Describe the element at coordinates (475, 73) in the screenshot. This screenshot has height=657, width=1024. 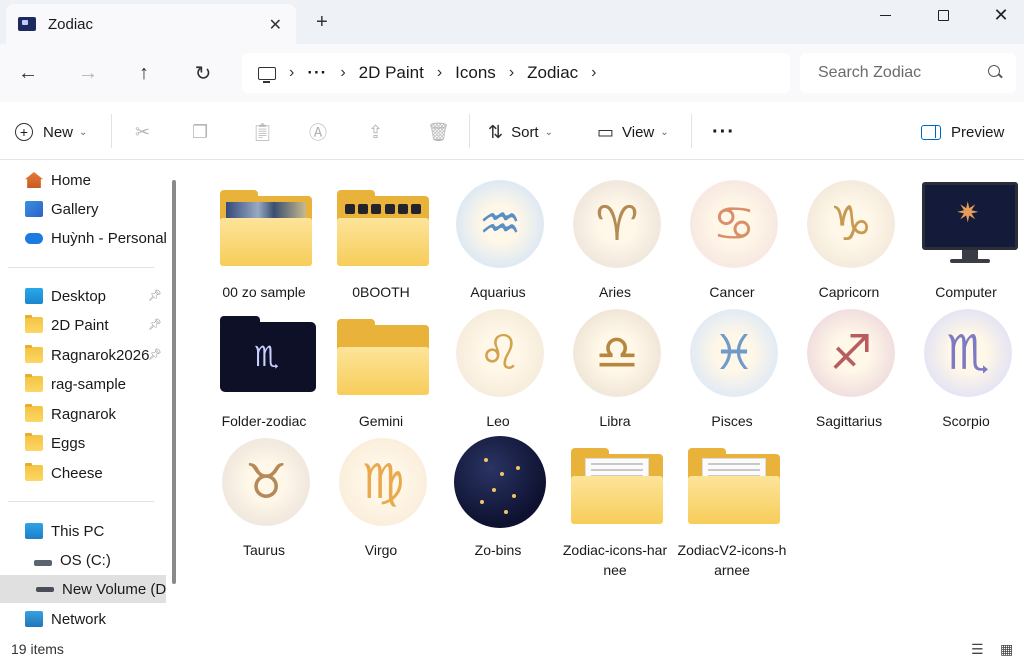
I see `breadcrumb-icons: Icons` at that location.